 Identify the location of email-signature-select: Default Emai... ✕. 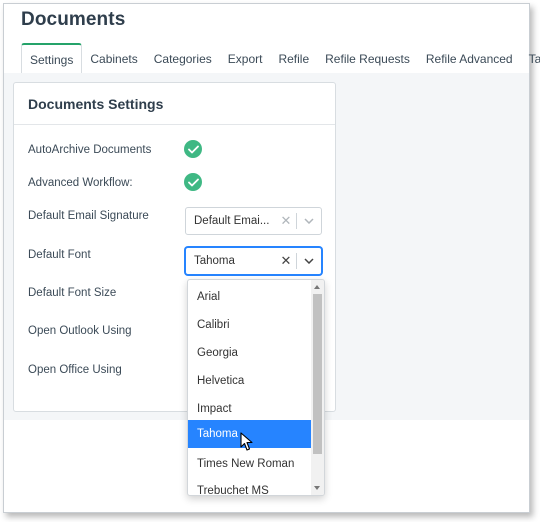
(253, 221).